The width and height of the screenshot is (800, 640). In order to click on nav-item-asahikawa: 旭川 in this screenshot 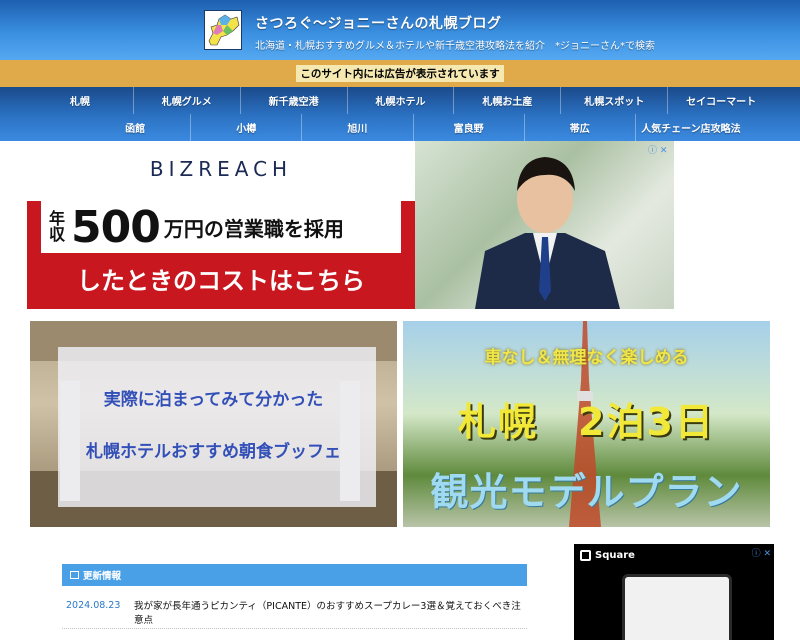, I will do `click(358, 127)`.